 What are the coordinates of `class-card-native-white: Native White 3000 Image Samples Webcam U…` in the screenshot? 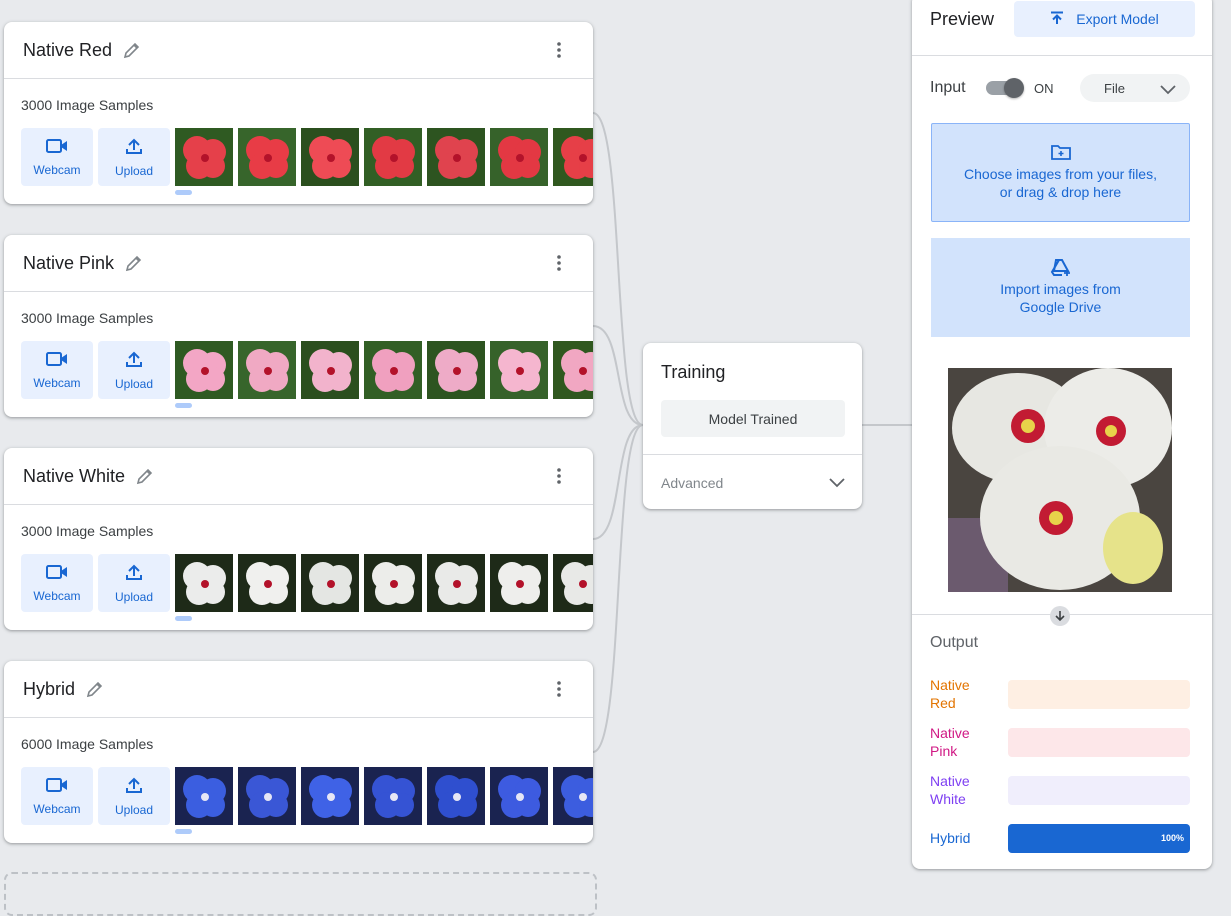 It's located at (298, 539).